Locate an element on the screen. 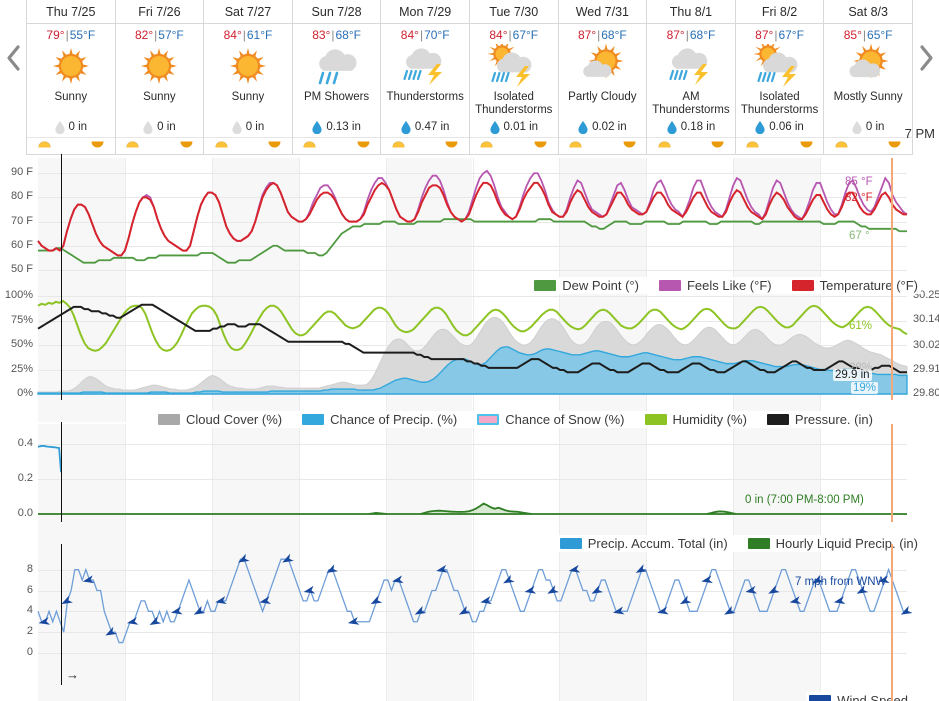  partly-cloudy-icon is located at coordinates (602, 67).